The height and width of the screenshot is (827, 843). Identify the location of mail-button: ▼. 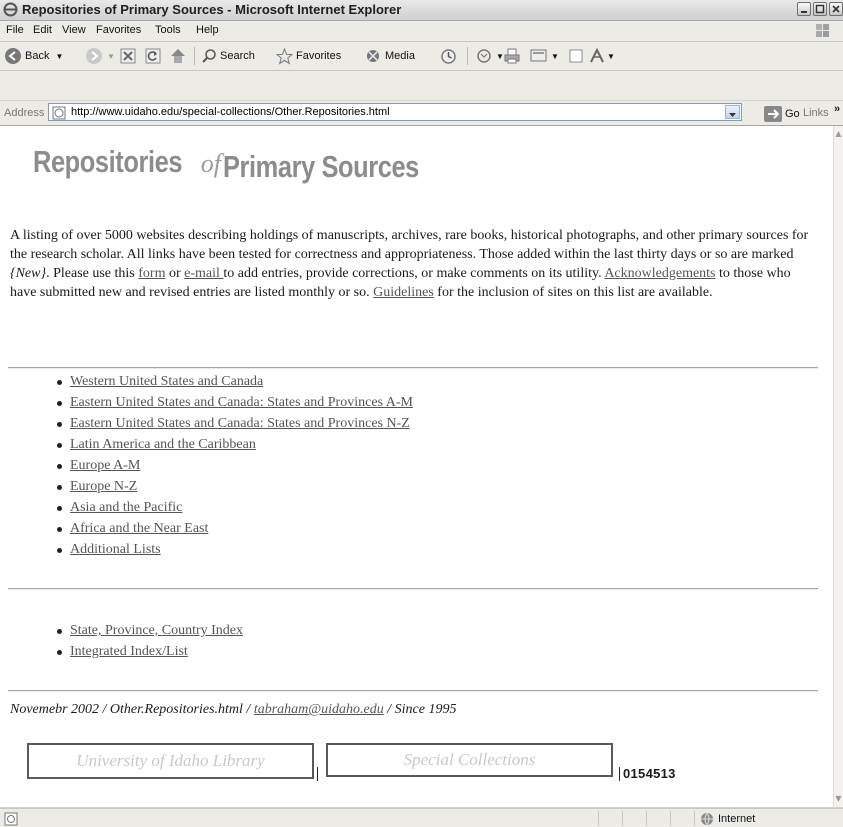
(490, 56).